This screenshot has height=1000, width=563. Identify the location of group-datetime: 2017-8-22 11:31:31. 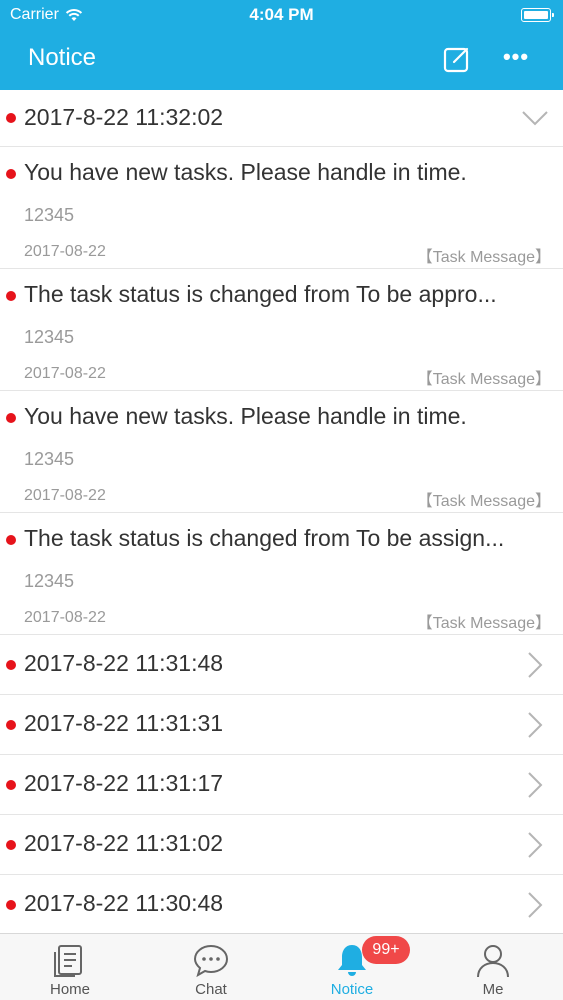
(124, 723).